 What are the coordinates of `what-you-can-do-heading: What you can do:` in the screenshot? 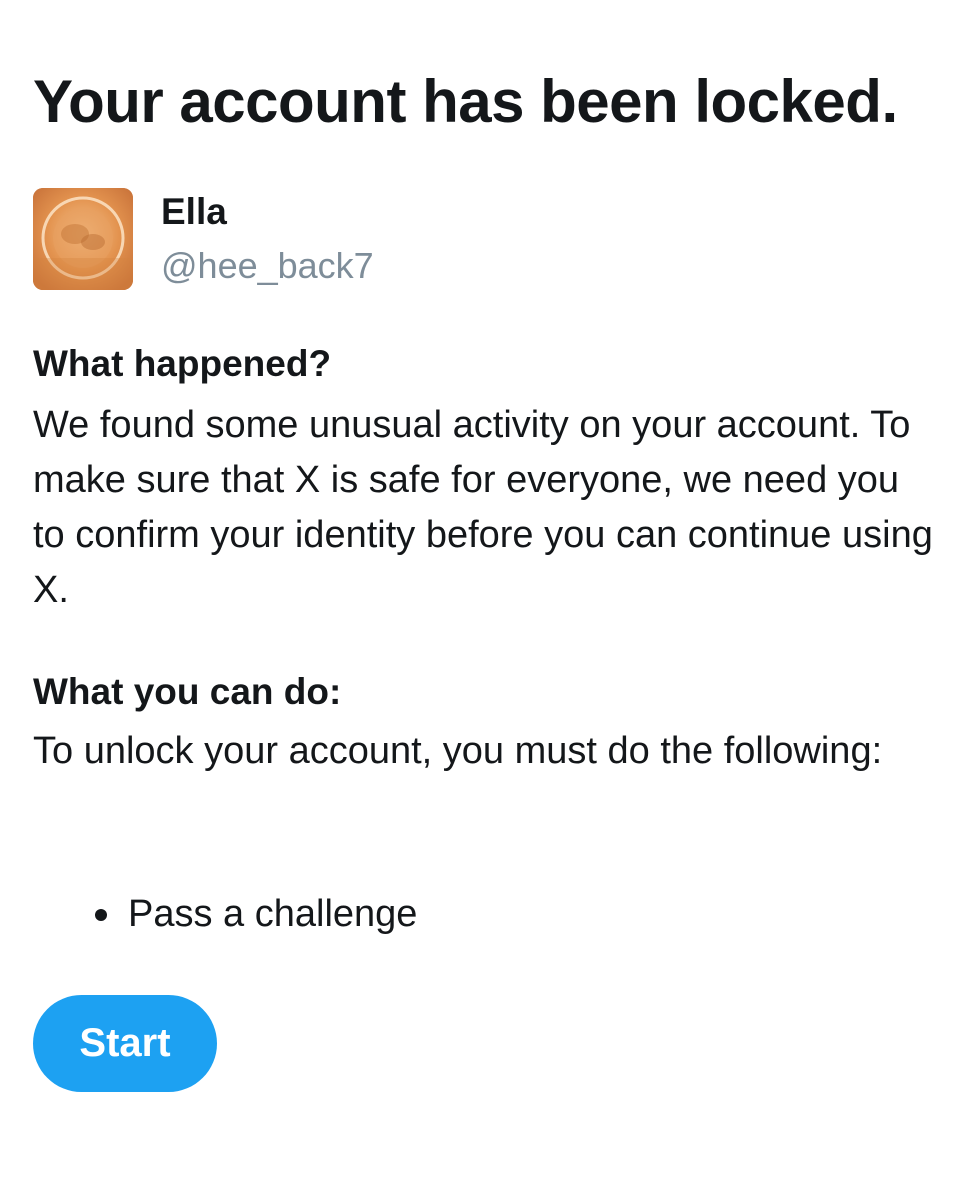 It's located at (187, 691).